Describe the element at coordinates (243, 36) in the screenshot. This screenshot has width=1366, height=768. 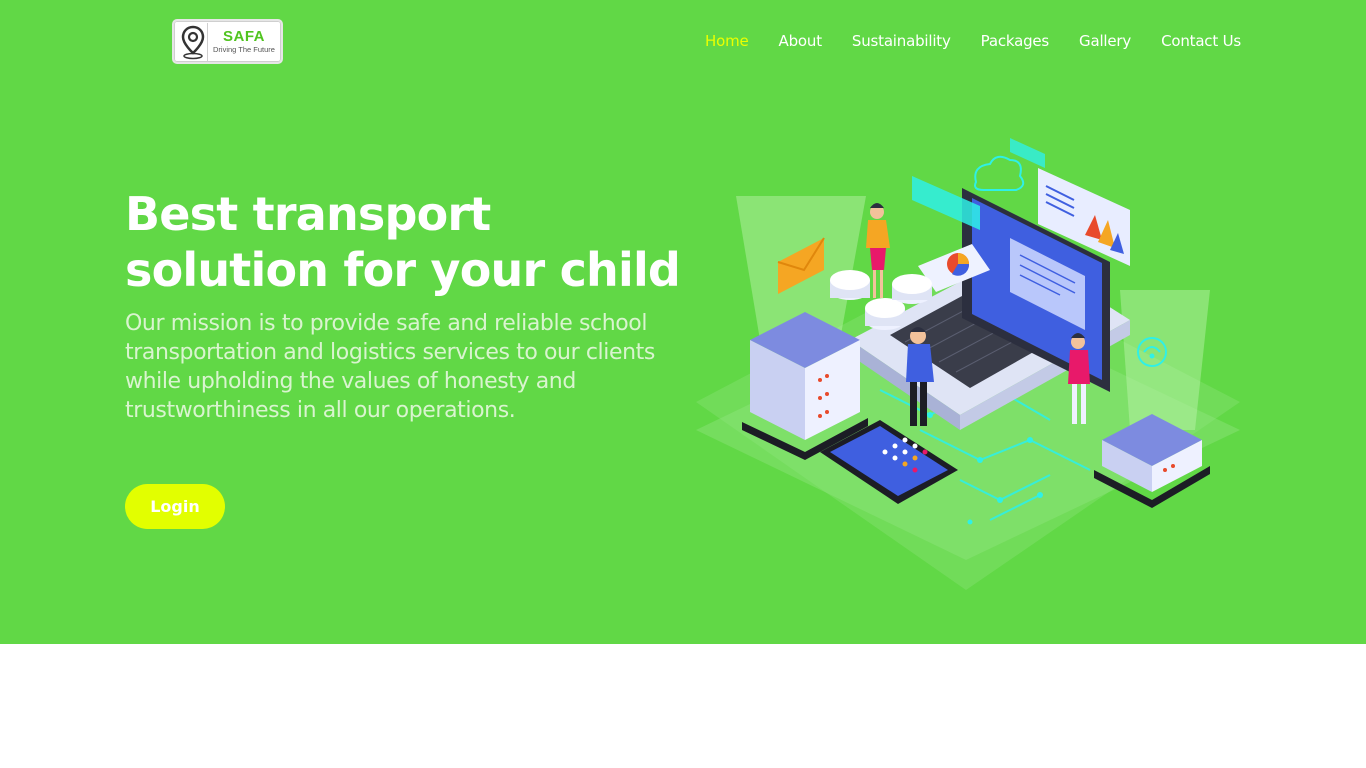
I see `logo-name: SAFA` at that location.